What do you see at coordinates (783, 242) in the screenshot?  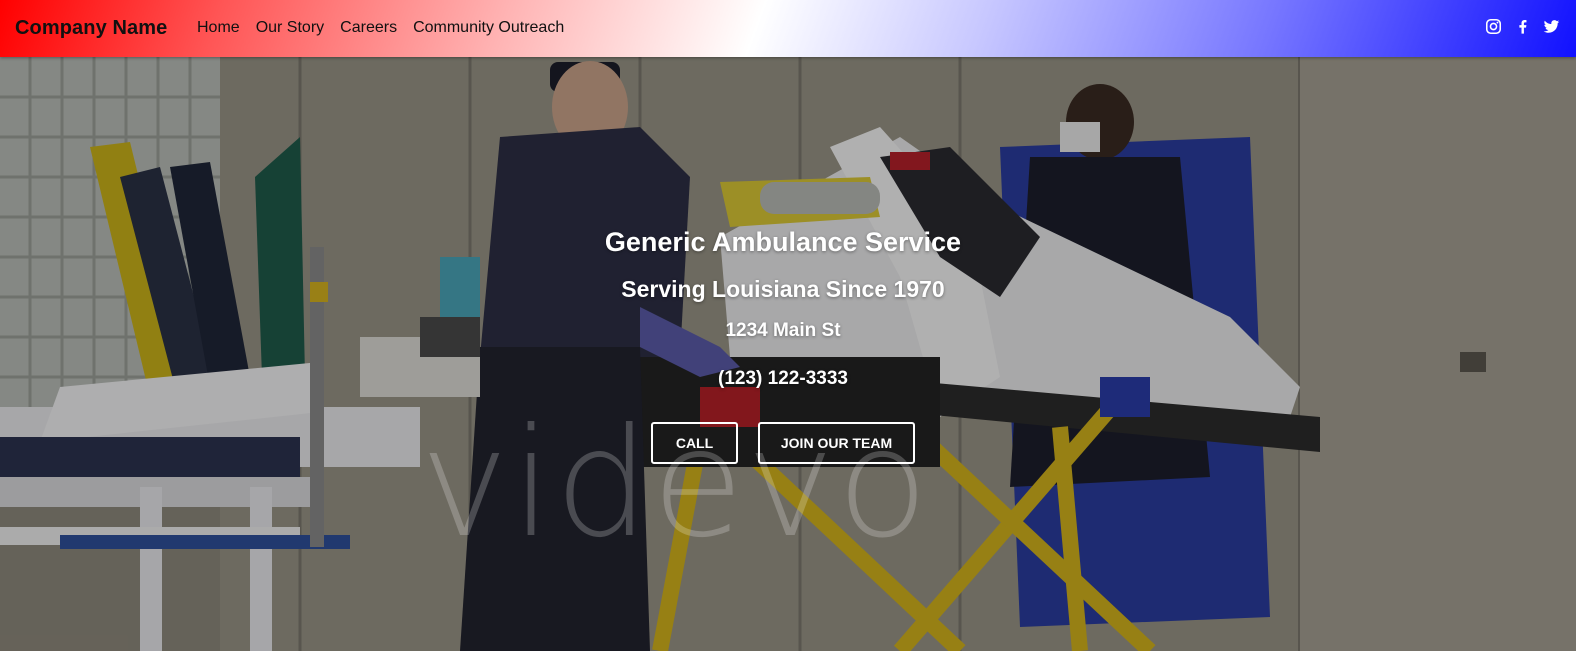 I see `hero-title: Generic Ambulance Service` at bounding box center [783, 242].